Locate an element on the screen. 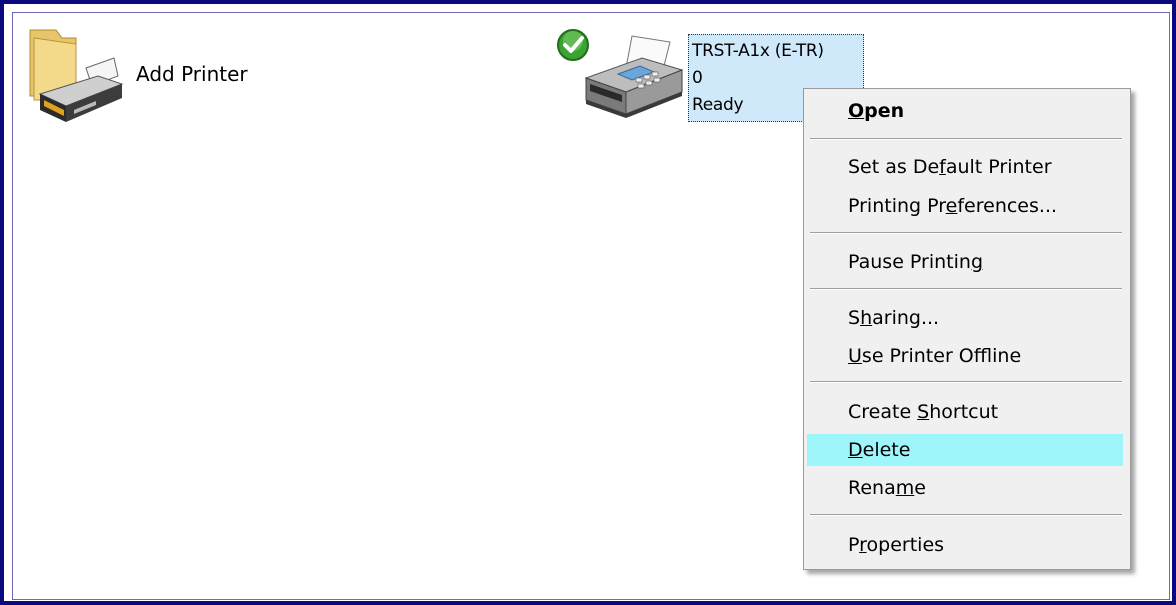  fax-printer-icon is located at coordinates (634, 76).